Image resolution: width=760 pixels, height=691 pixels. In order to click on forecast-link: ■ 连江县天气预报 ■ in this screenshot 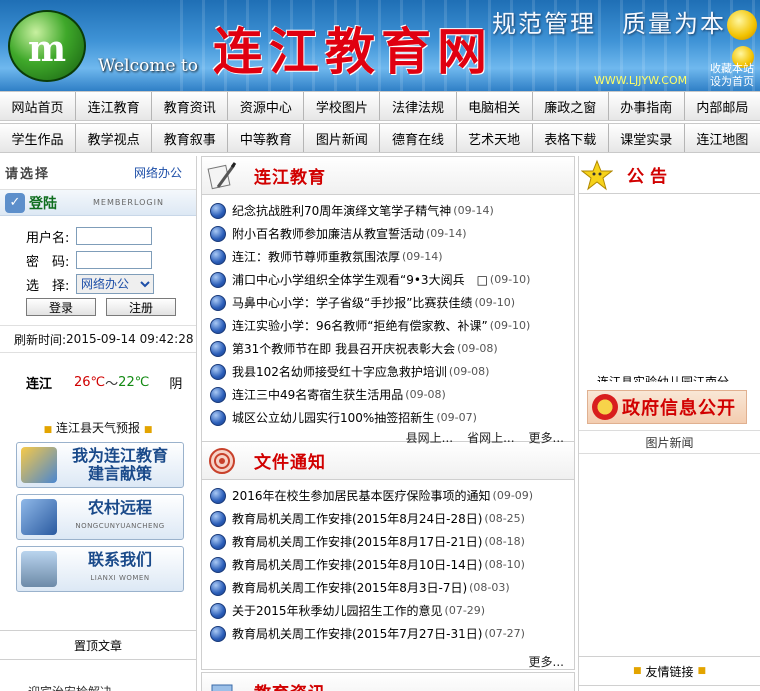, I will do `click(98, 427)`.